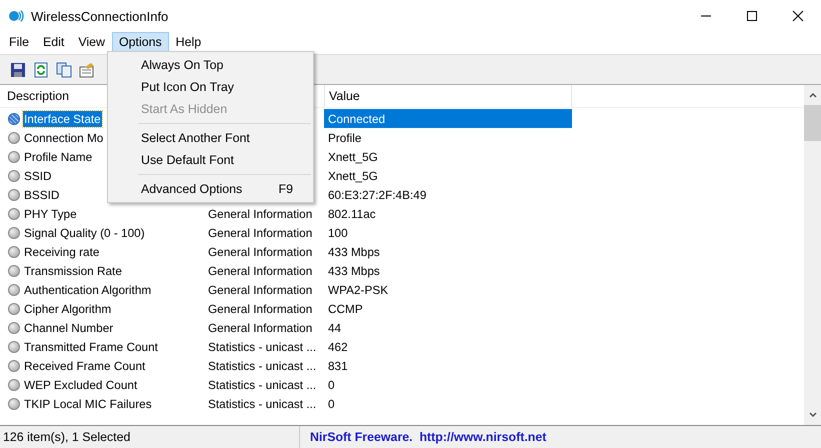 This screenshot has width=821, height=448. What do you see at coordinates (84, 232) in the screenshot?
I see `table-cell: Signal Quality (0 - 100)` at bounding box center [84, 232].